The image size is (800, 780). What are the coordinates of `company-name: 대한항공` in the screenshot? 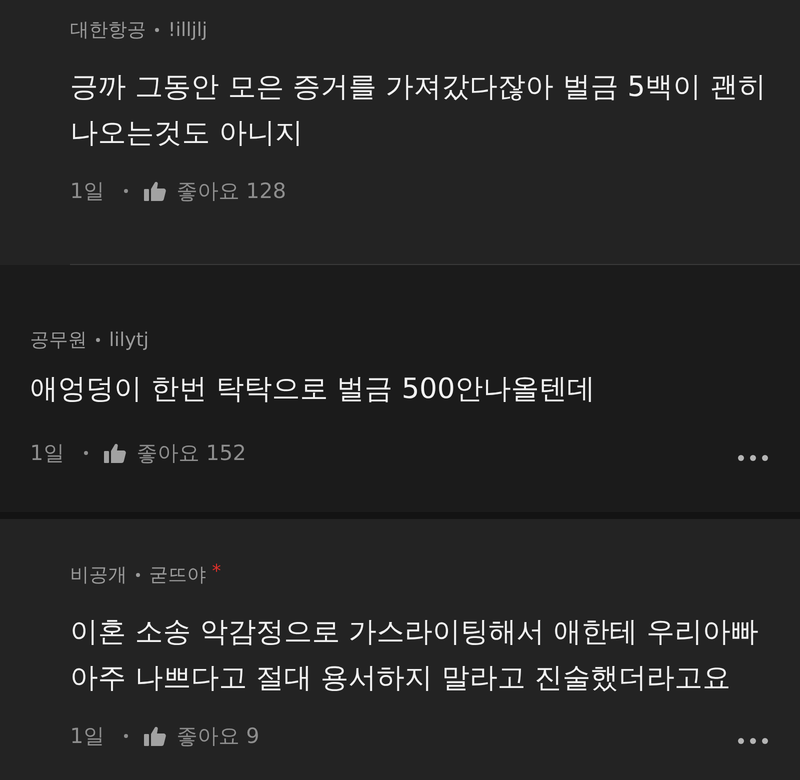 It's located at (108, 30).